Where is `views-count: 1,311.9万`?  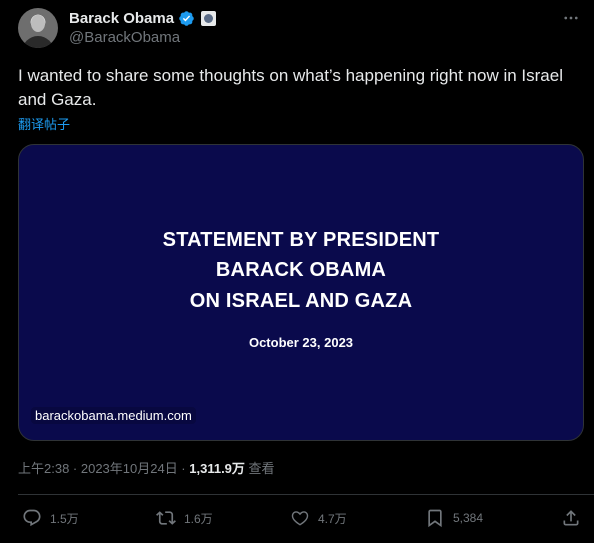
views-count: 1,311.9万 is located at coordinates (217, 468).